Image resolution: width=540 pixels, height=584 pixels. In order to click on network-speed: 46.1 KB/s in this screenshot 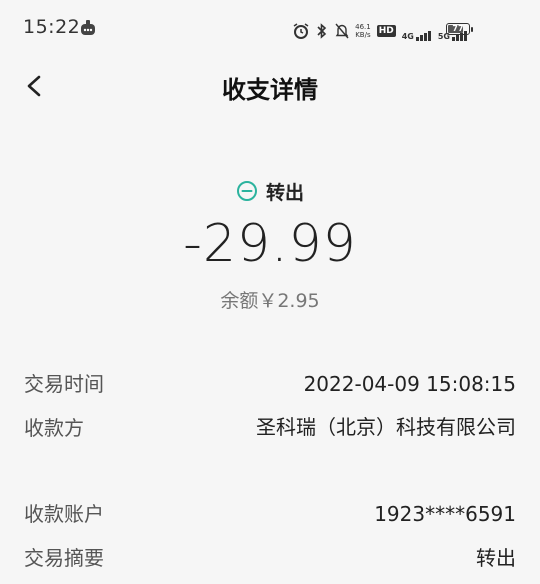, I will do `click(363, 31)`.